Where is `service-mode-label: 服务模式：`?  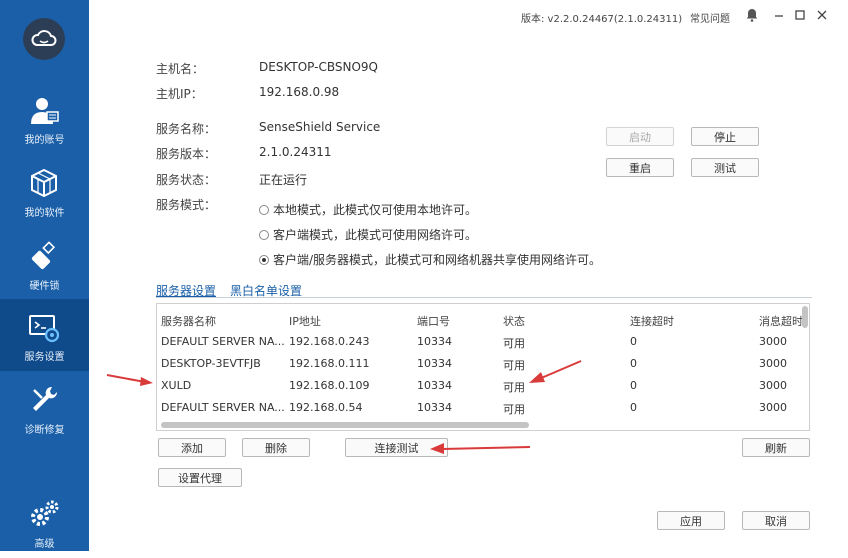
service-mode-label: 服务模式： is located at coordinates (186, 205).